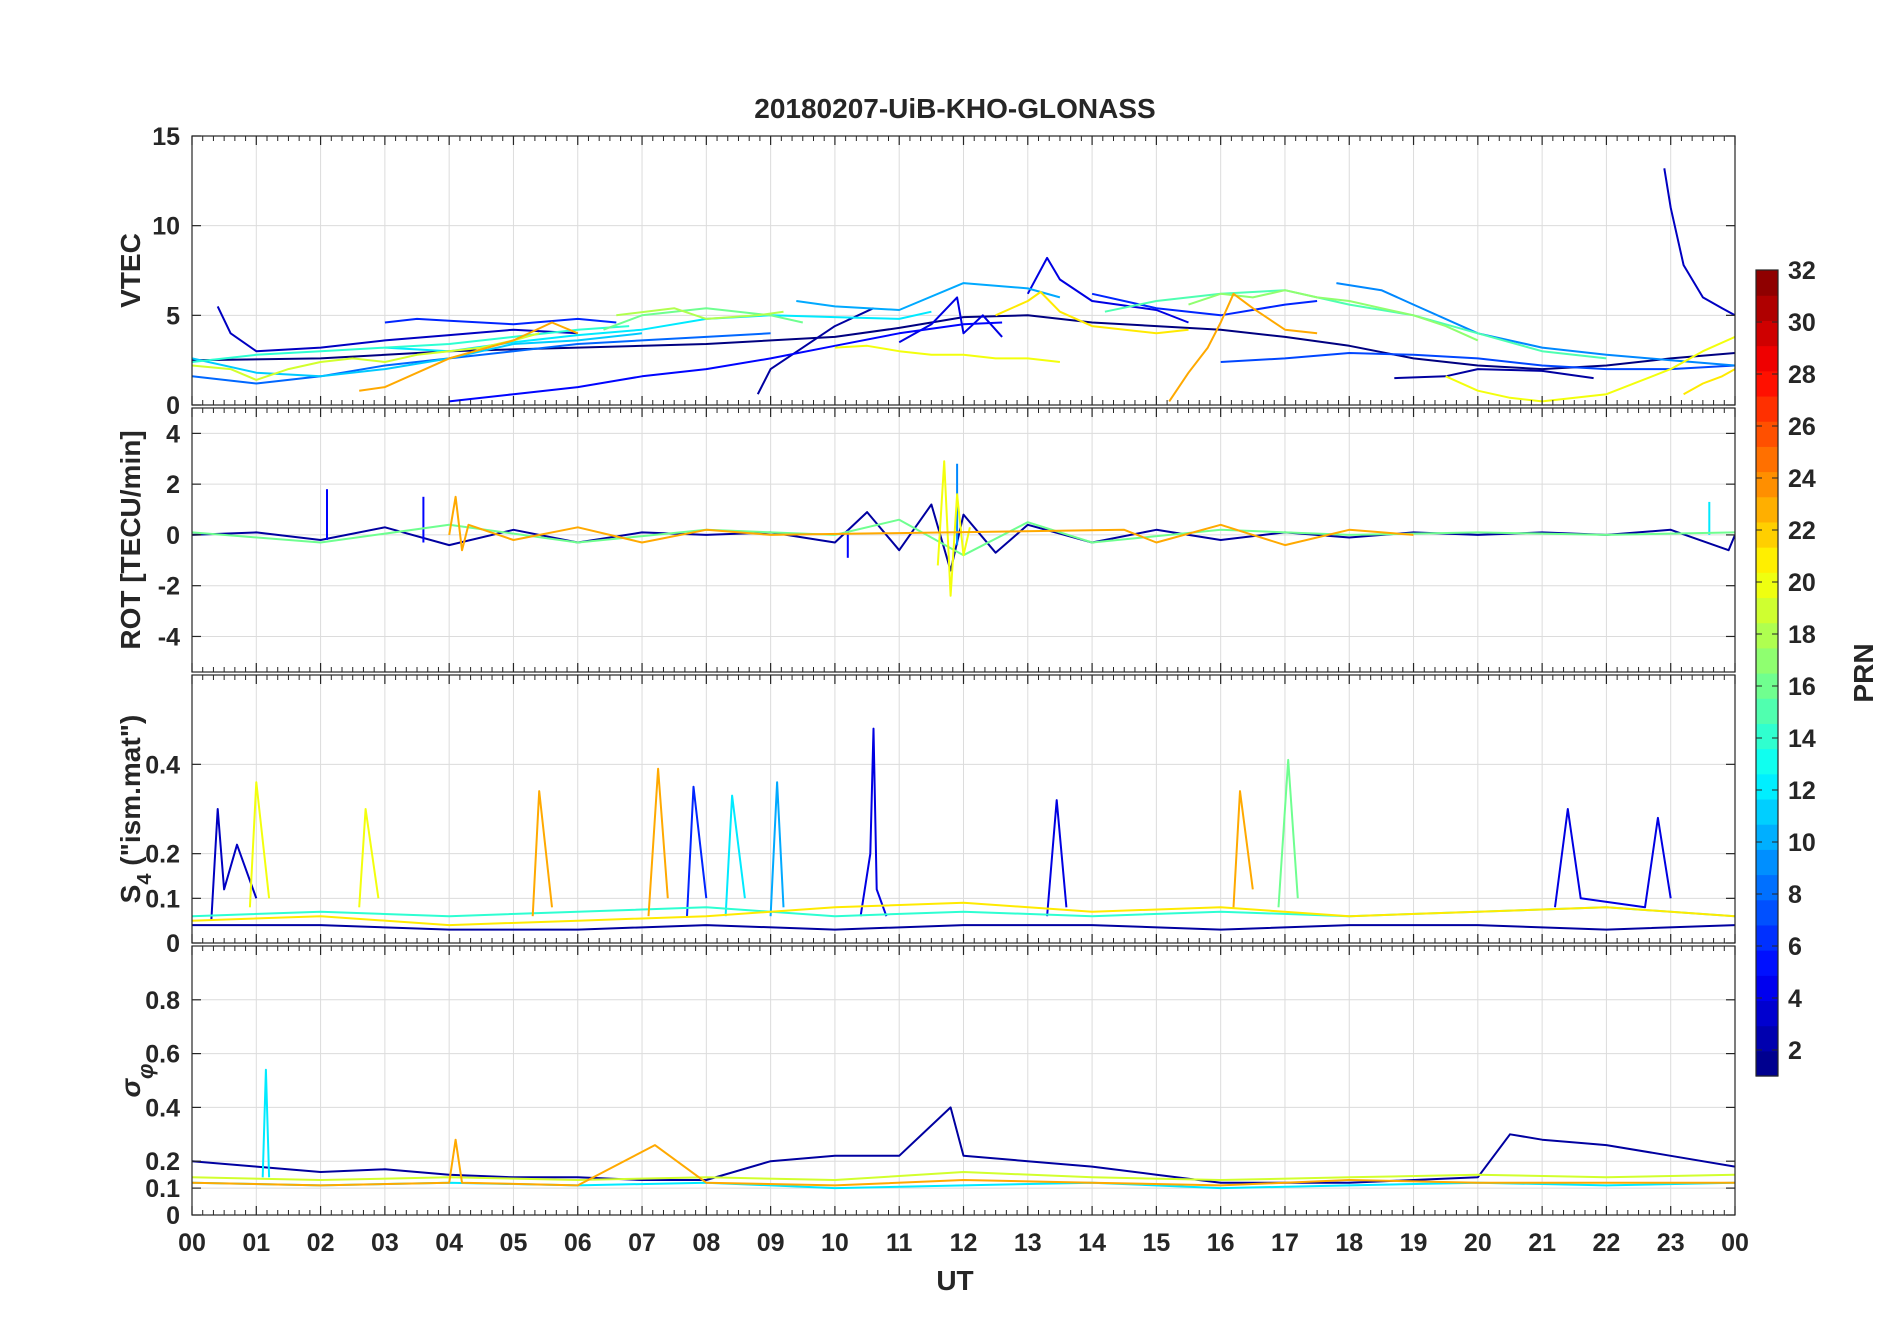  Describe the element at coordinates (162, 1162) in the screenshot. I see `y-tick-label-sigma_phi: 0.2` at that location.